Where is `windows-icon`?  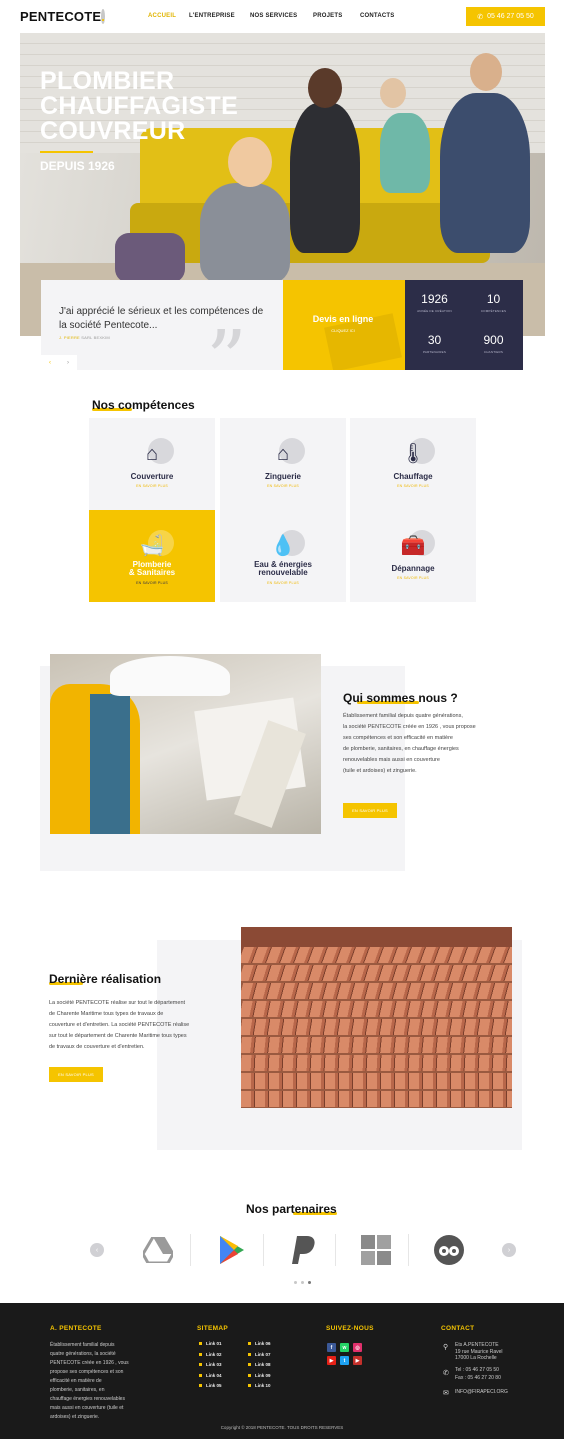
windows-icon is located at coordinates (376, 1250).